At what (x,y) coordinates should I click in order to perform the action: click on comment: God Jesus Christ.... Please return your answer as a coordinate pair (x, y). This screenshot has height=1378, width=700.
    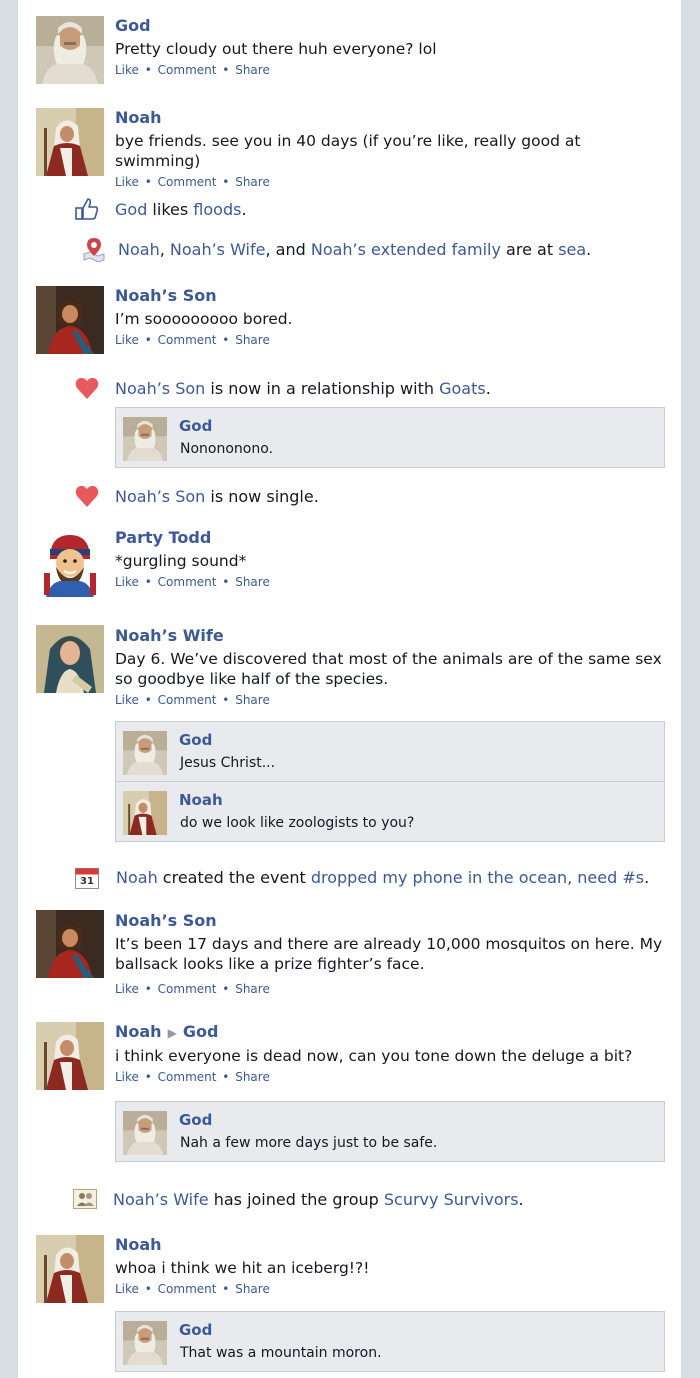
    Looking at the image, I should click on (390, 751).